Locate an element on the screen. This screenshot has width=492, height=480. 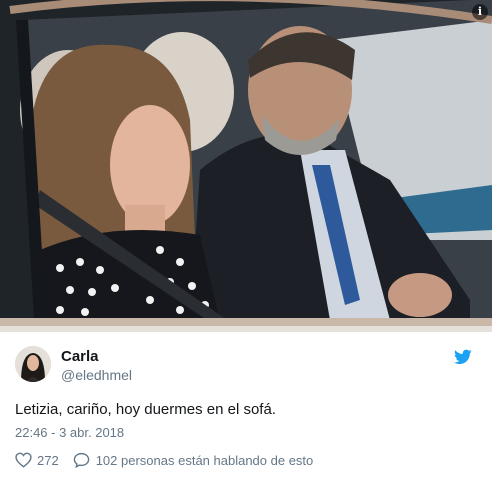
author-name: Carla is located at coordinates (80, 356).